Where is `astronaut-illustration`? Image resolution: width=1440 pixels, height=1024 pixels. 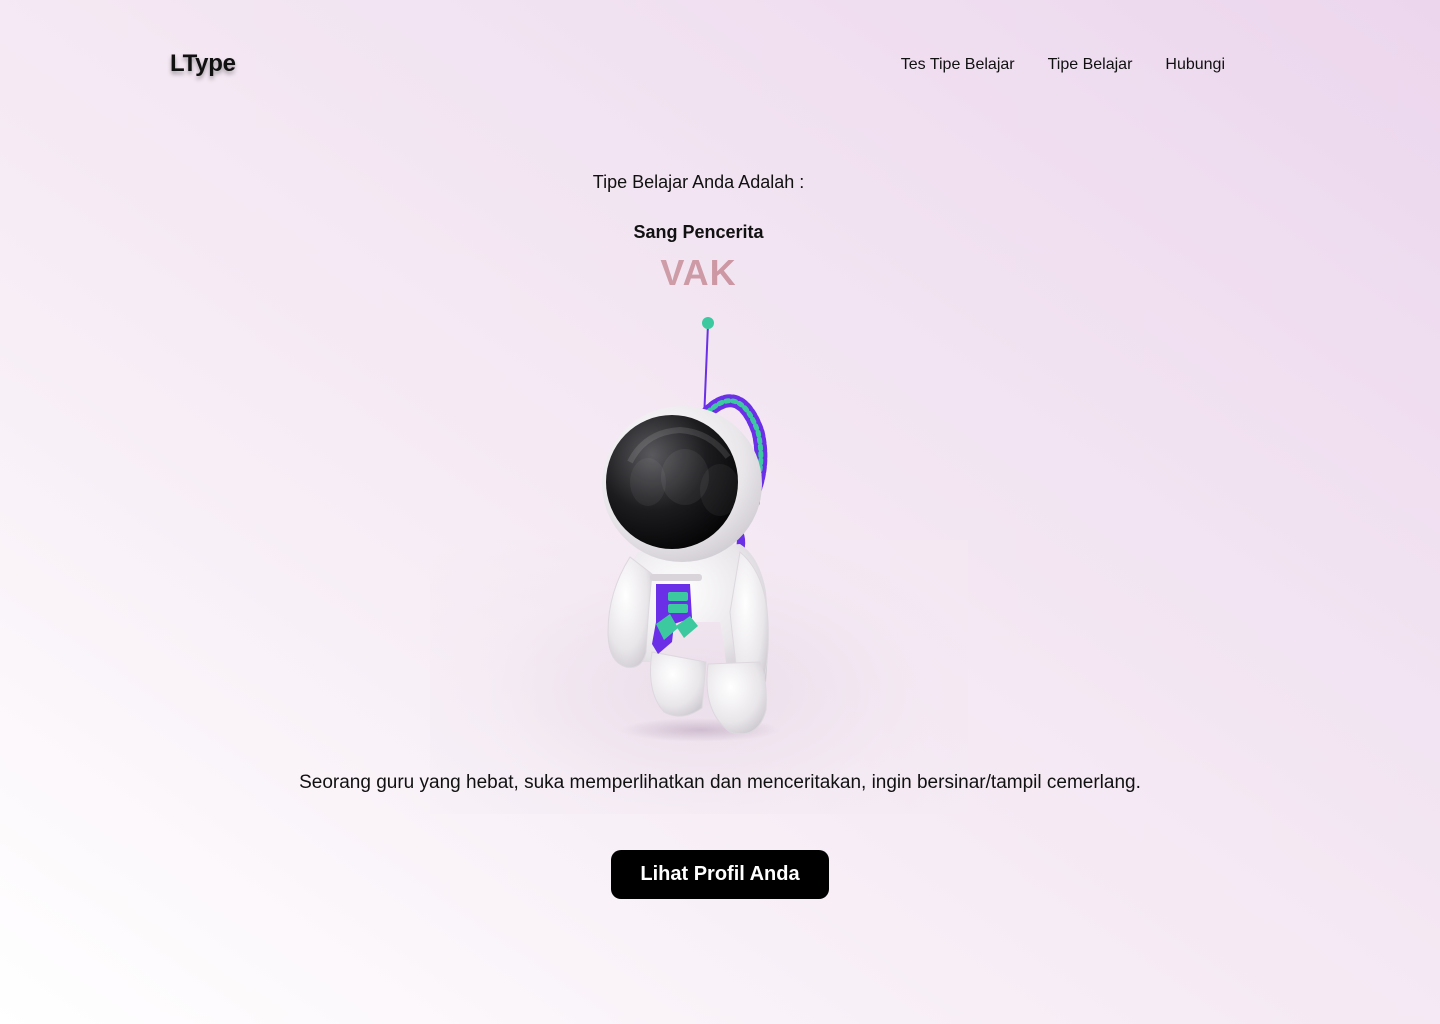 astronaut-illustration is located at coordinates (691, 529).